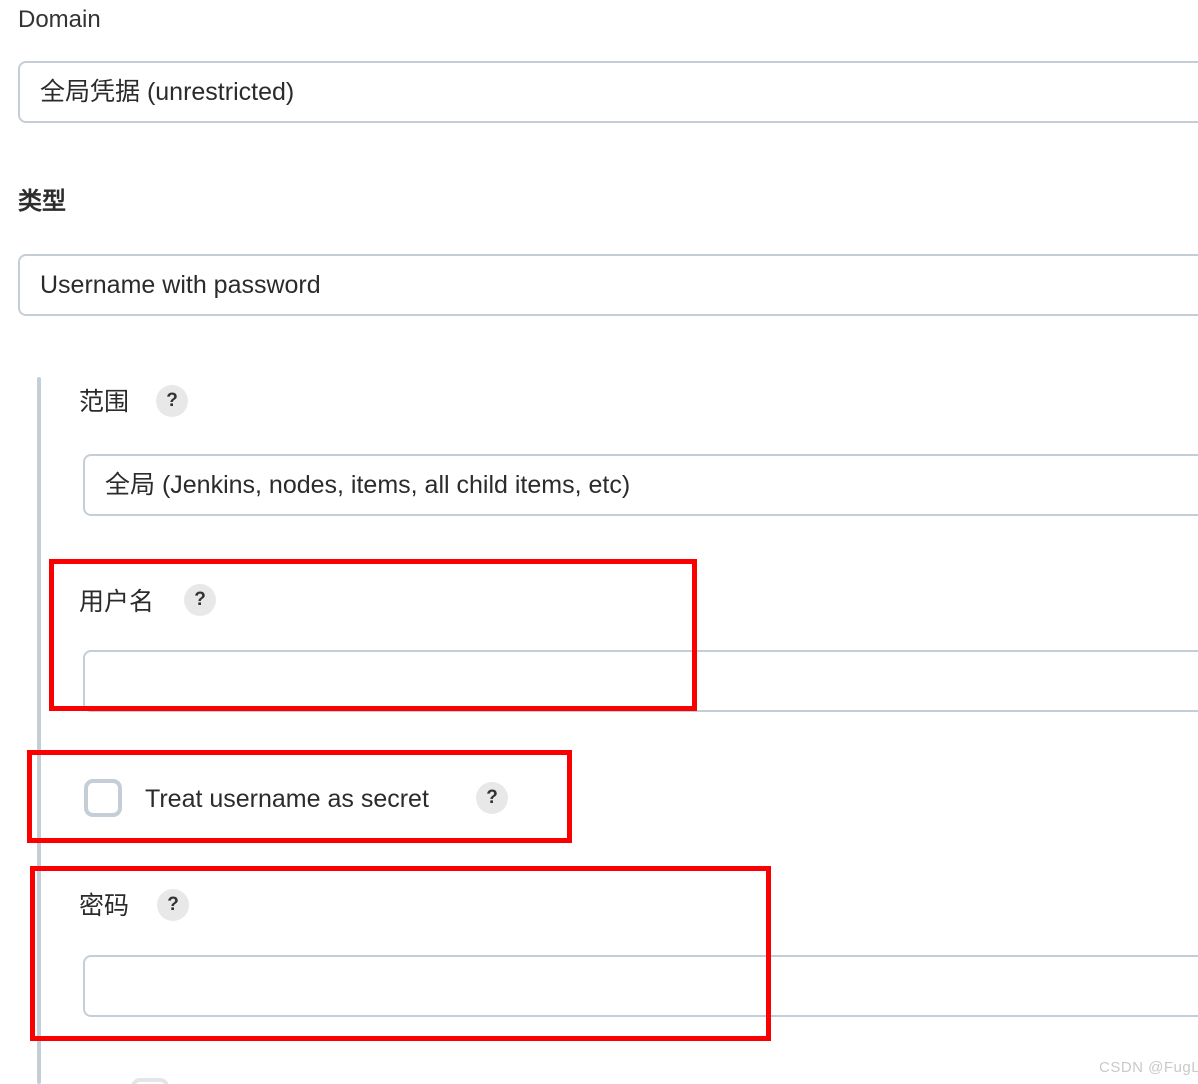 The width and height of the screenshot is (1198, 1084). I want to click on username-label: 用户名, so click(117, 602).